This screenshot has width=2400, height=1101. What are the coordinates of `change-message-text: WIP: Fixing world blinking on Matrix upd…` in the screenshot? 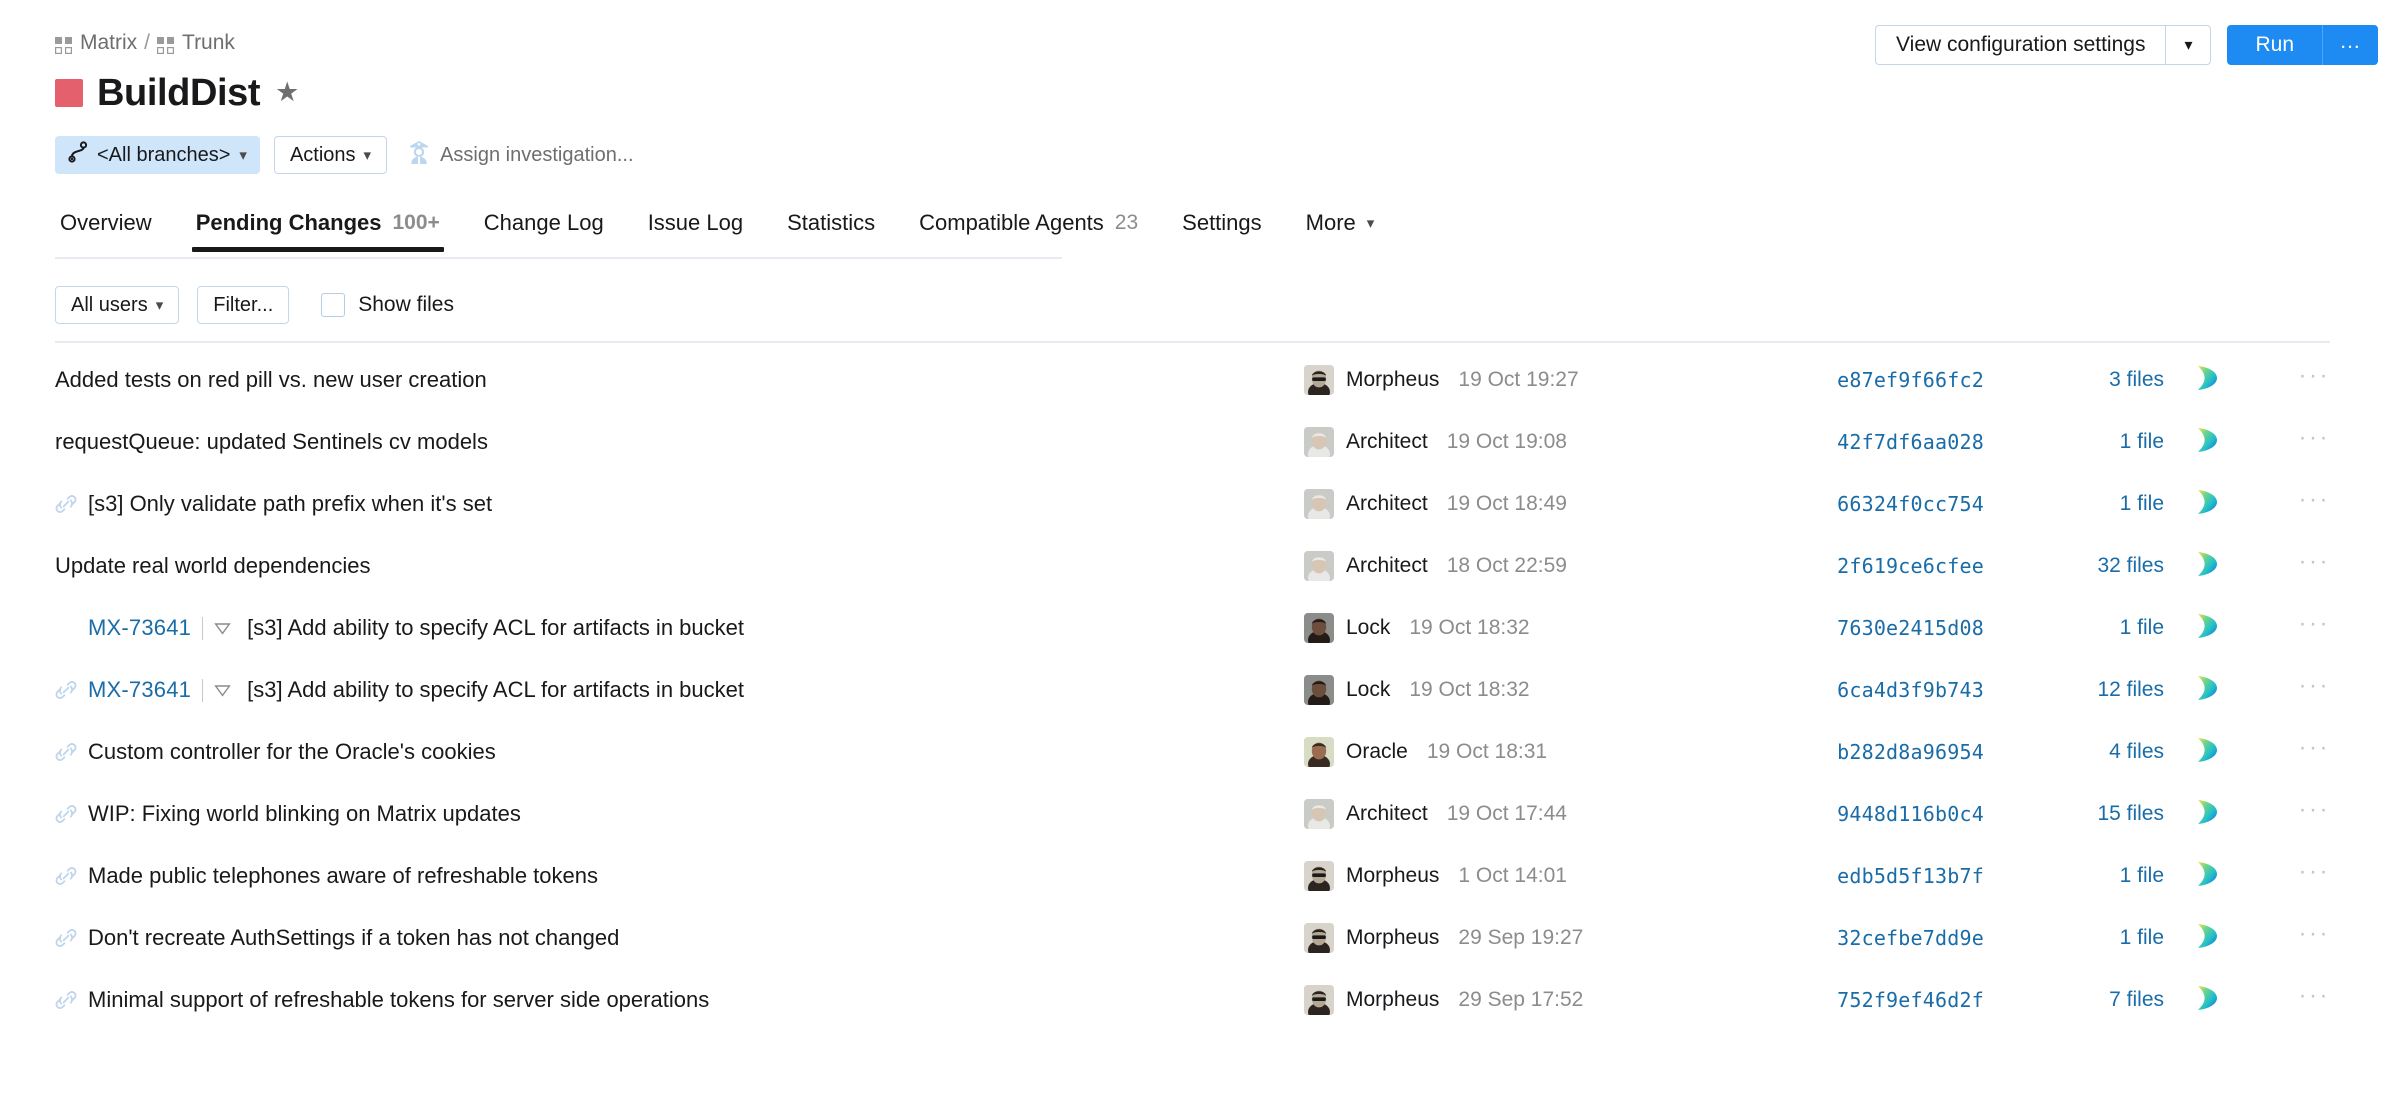 It's located at (304, 814).